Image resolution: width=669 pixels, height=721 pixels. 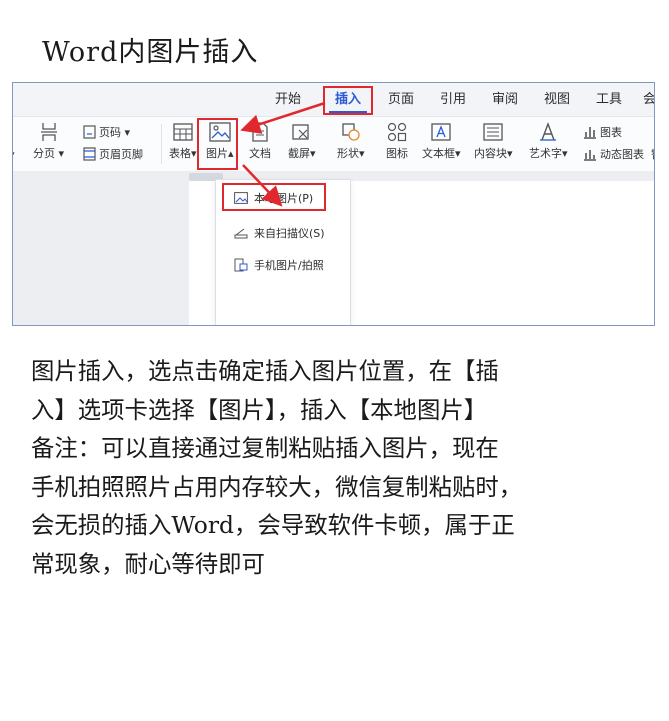 I want to click on instruction-line: 手机拍照照片占用内存较大，微信复制粘贴时，, so click(x=277, y=486).